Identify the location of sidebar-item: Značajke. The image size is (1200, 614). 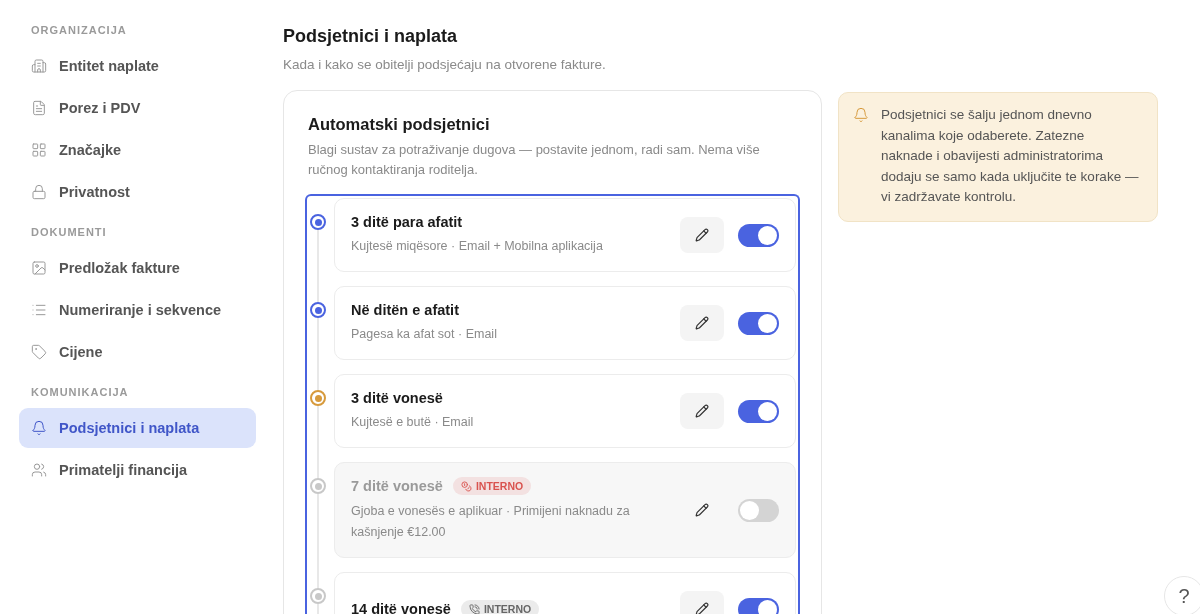
(137, 150).